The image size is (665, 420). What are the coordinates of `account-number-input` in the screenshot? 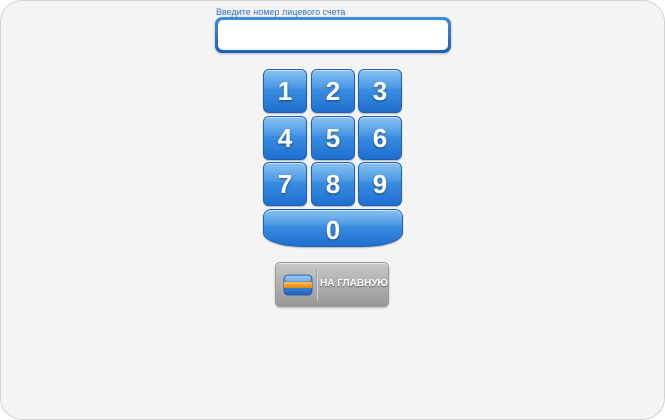 It's located at (333, 35).